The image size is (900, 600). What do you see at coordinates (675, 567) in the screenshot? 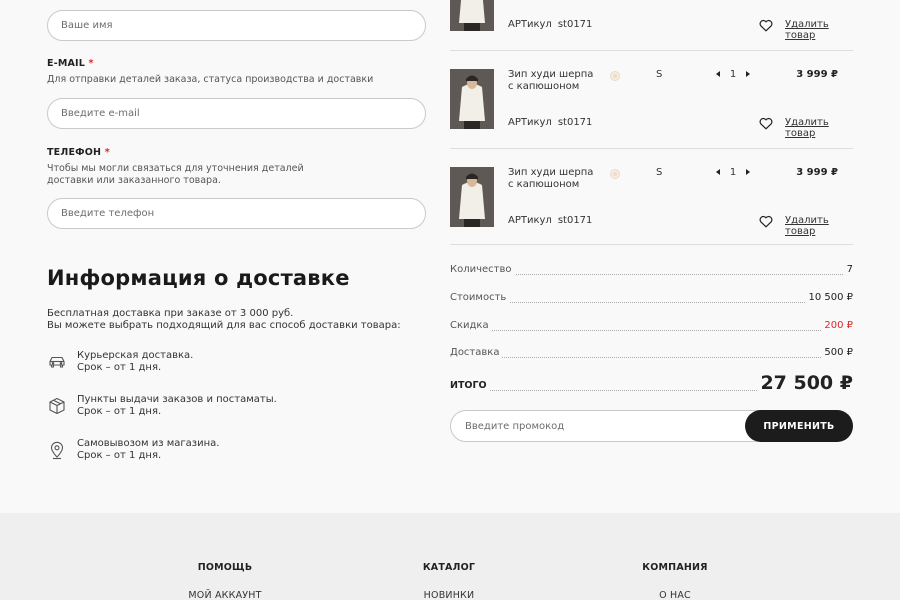
I see `footer-heading: КОМПАНИЯ` at bounding box center [675, 567].